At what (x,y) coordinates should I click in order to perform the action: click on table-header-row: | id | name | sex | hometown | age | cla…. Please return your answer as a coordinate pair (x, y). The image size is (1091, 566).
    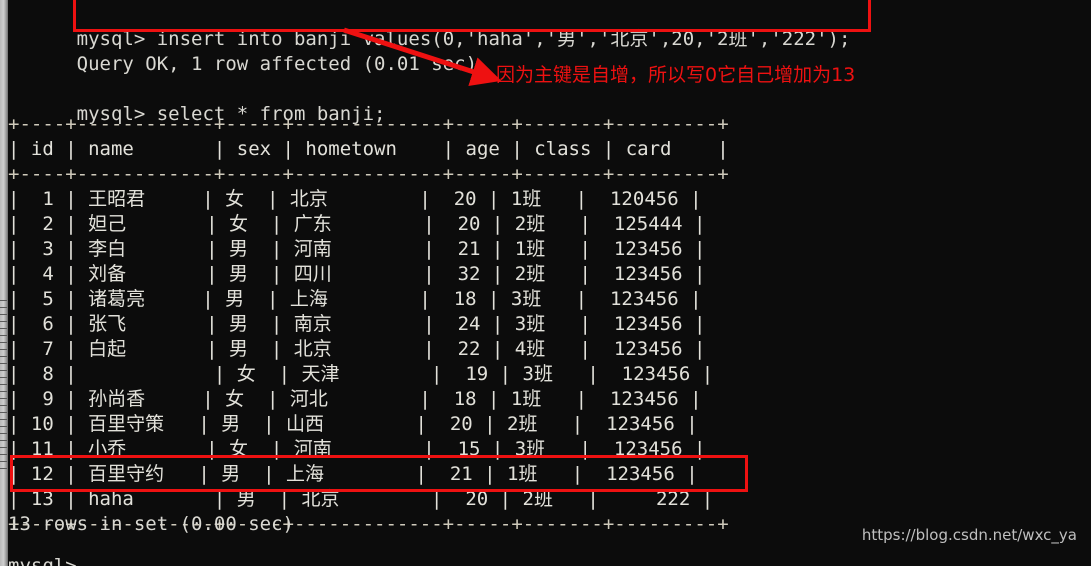
    Looking at the image, I should click on (368, 149).